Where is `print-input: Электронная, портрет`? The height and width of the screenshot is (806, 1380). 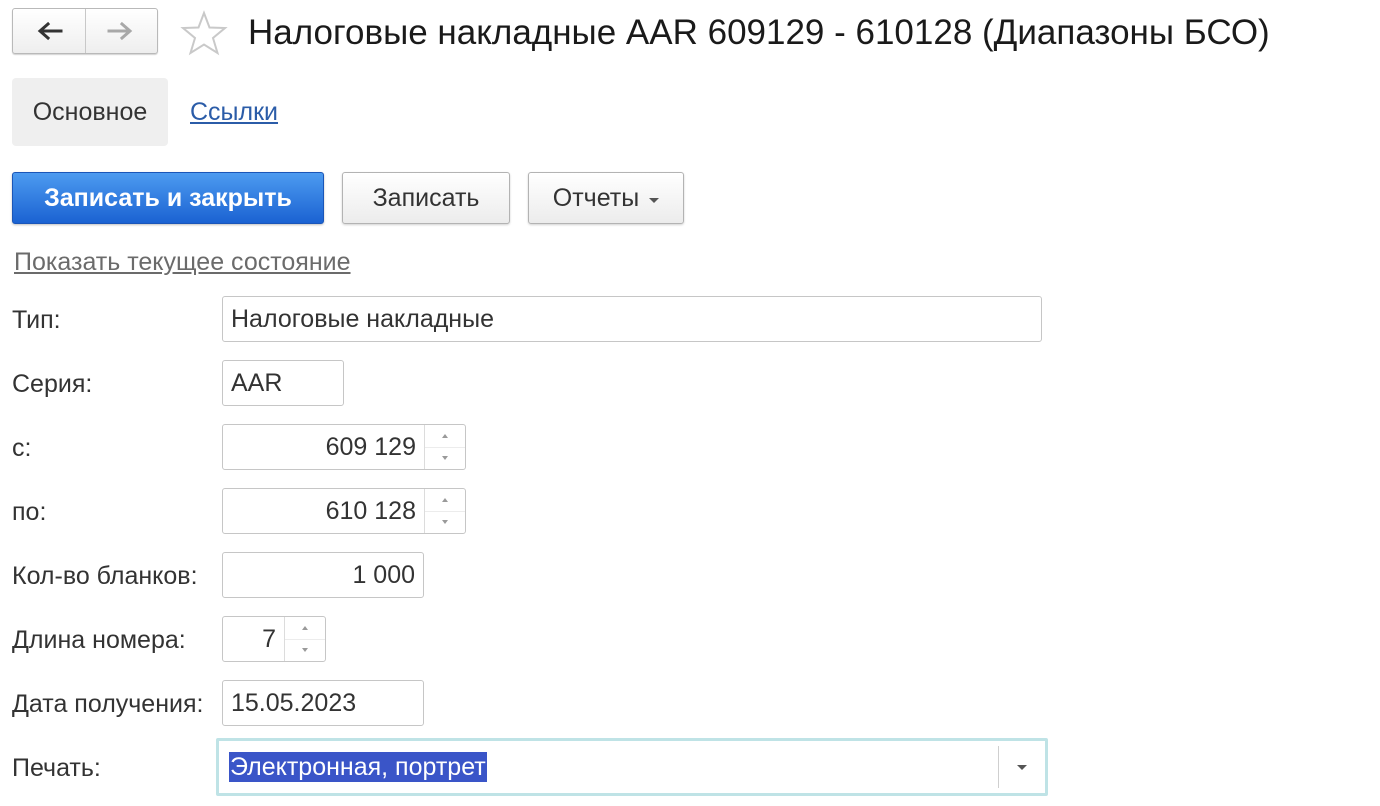
print-input: Электронная, портрет is located at coordinates (608, 767).